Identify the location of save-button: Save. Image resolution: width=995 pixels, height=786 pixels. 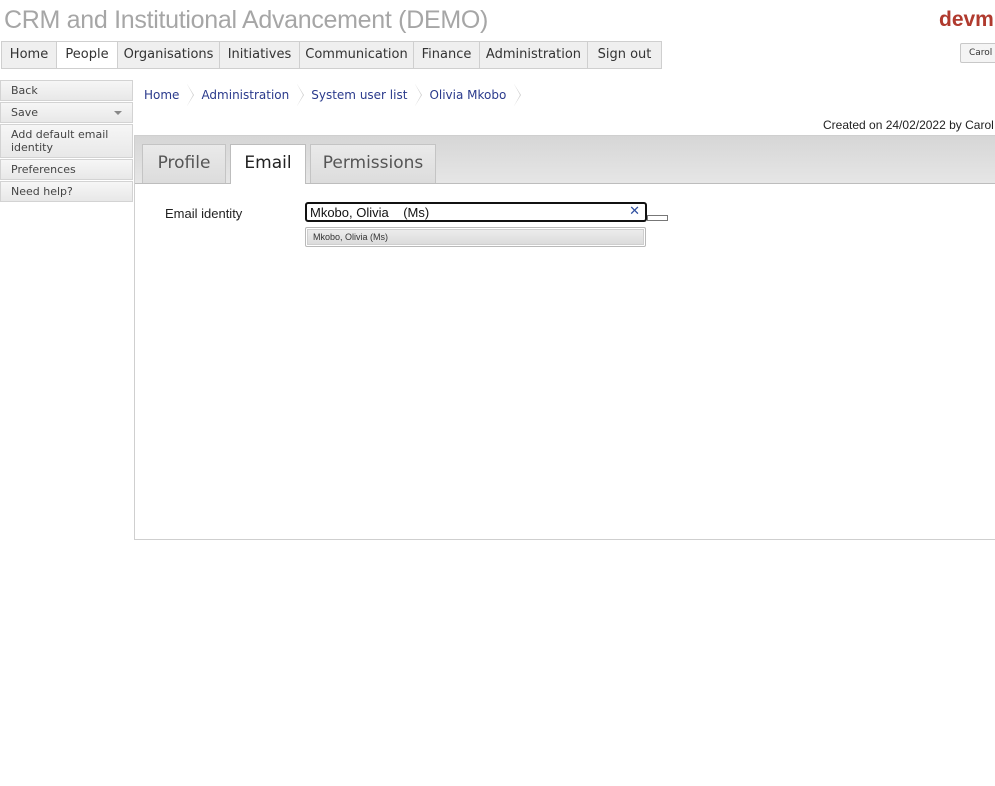
(66, 112).